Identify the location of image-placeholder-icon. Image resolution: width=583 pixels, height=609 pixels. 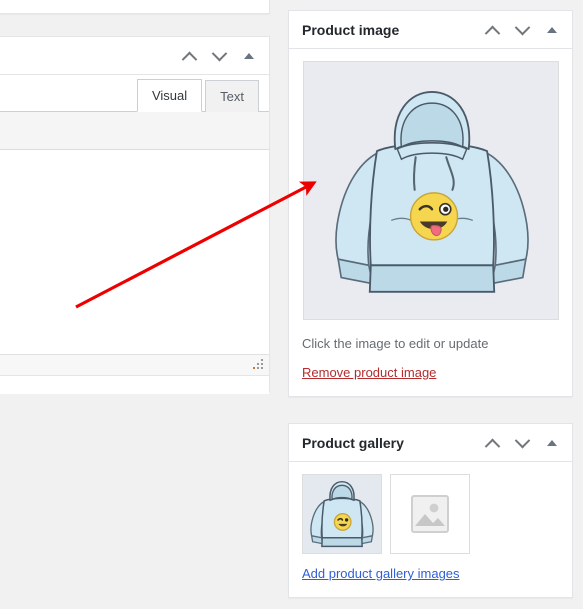
(430, 514).